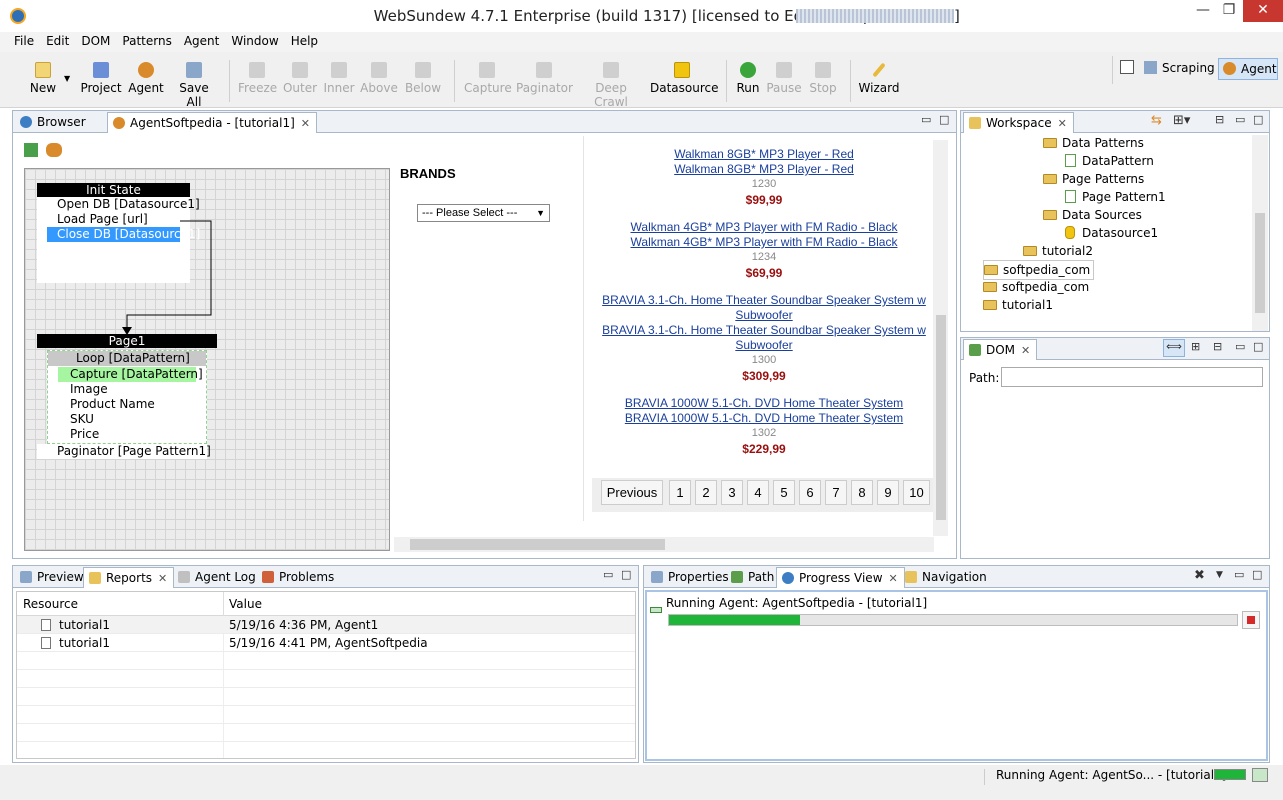  I want to click on column-resource: Resource, so click(50, 604).